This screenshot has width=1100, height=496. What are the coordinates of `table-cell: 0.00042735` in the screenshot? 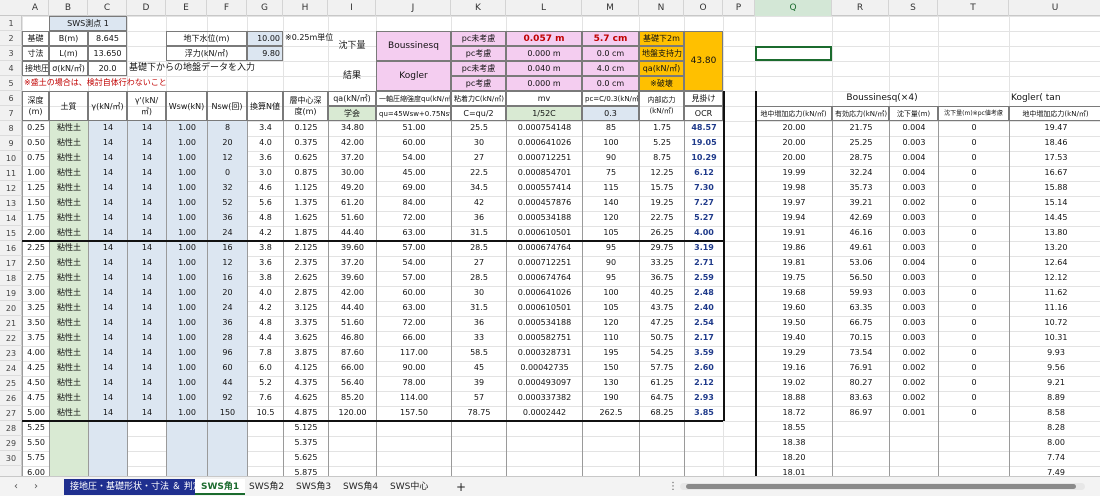 It's located at (544, 368).